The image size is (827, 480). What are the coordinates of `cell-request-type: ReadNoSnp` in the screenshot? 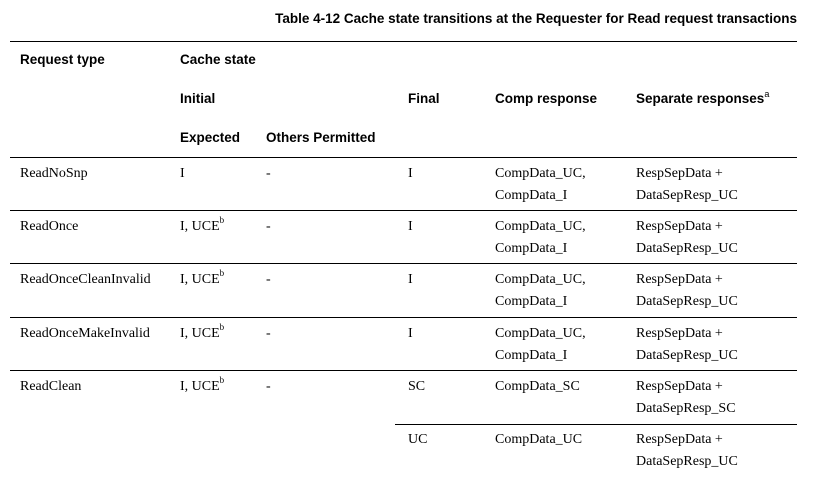 It's located at (54, 174).